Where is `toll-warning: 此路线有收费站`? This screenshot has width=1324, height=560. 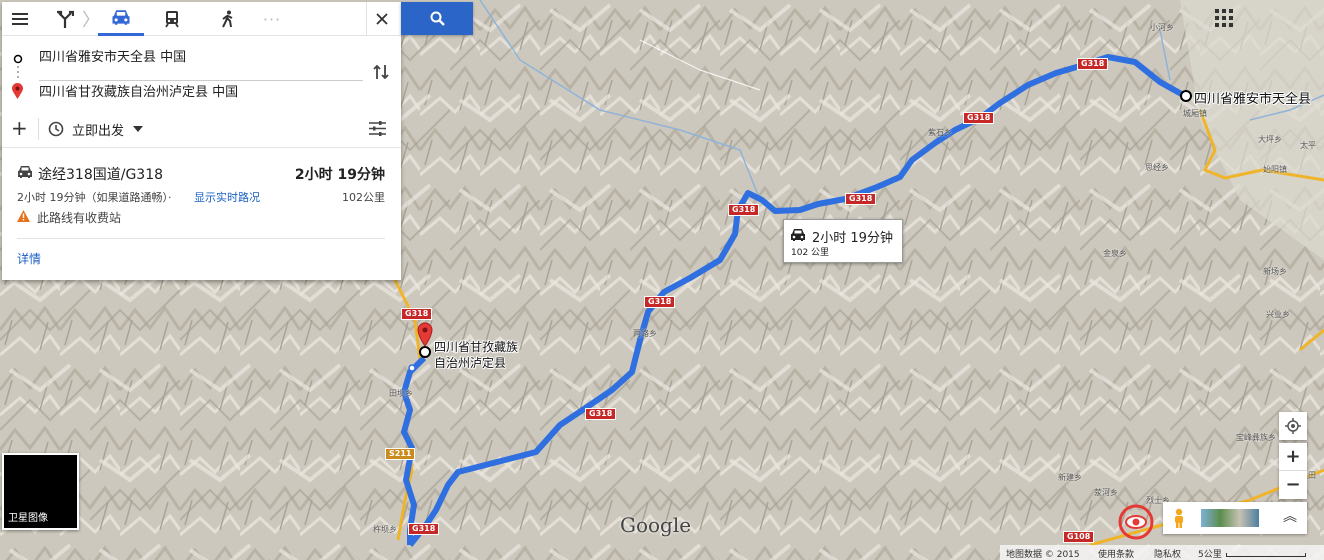
toll-warning: 此路线有收费站 is located at coordinates (79, 218).